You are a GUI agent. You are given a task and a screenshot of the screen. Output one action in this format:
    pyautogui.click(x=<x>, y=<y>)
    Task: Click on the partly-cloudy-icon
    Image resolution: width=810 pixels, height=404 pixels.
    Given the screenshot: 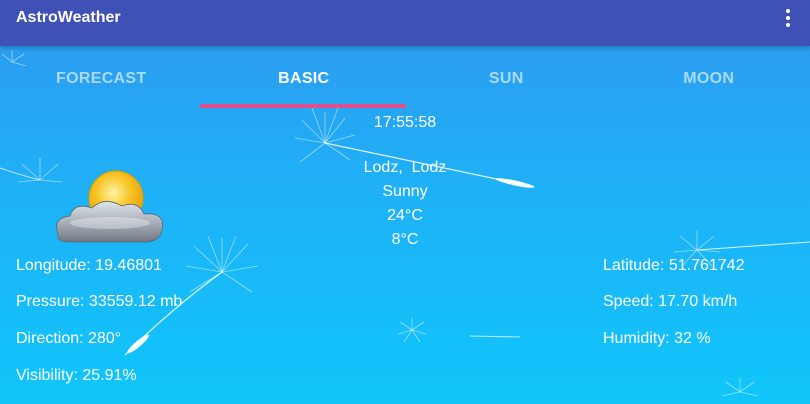 What is the action you would take?
    pyautogui.click(x=109, y=206)
    